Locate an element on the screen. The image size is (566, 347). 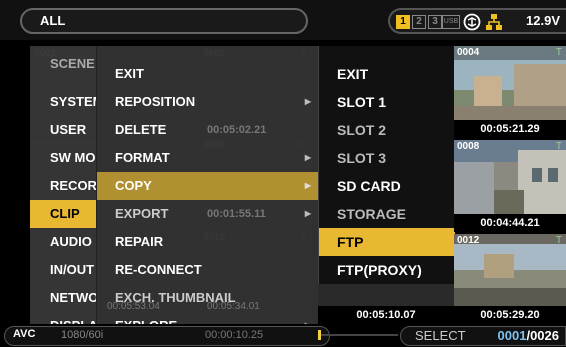
thumbnail-time: 00:04:44.21 is located at coordinates (510, 223).